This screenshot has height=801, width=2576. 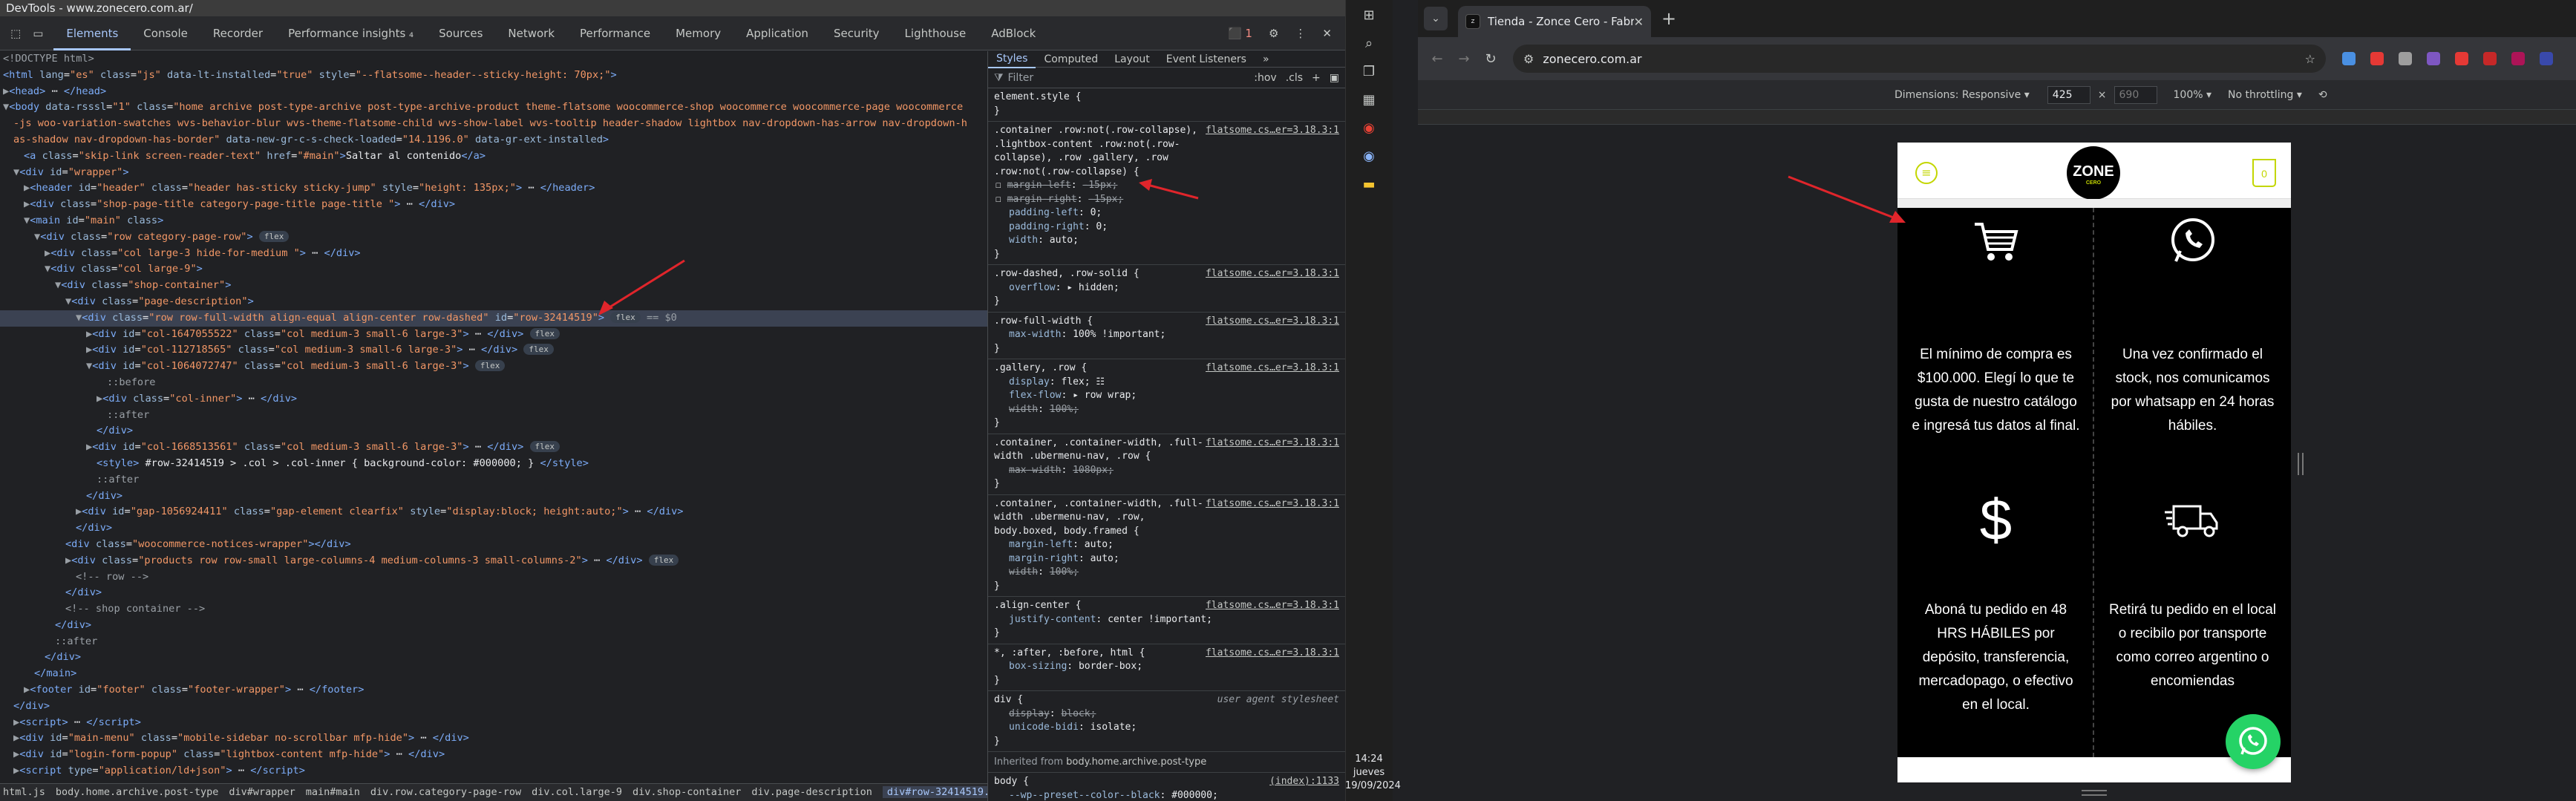 What do you see at coordinates (2093, 173) in the screenshot?
I see `site-logo: ZONE CERO` at bounding box center [2093, 173].